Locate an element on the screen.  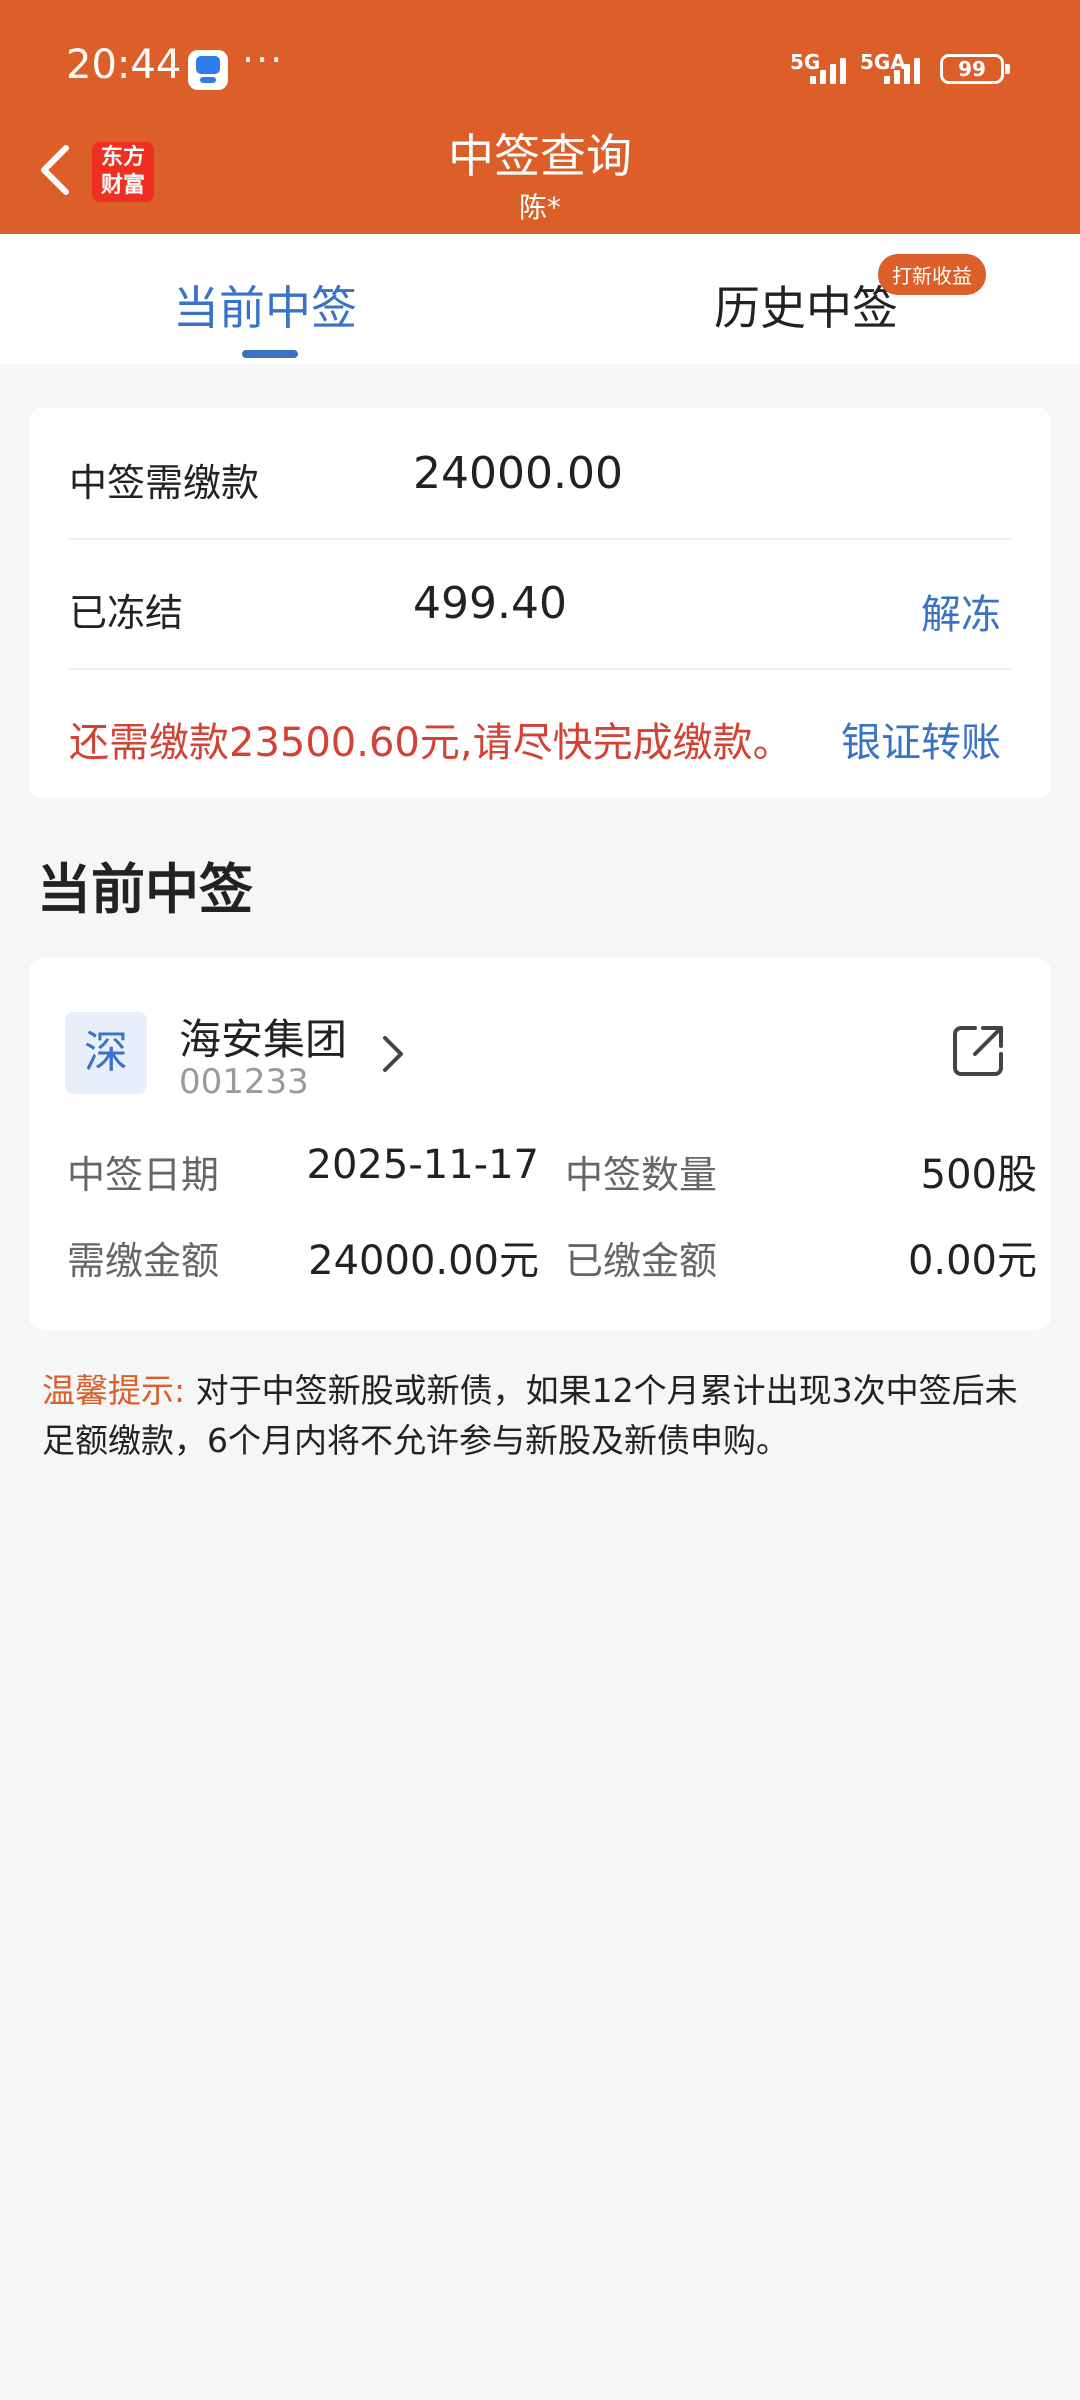
tab-current-allotment: 当前中签 is located at coordinates (265, 305).